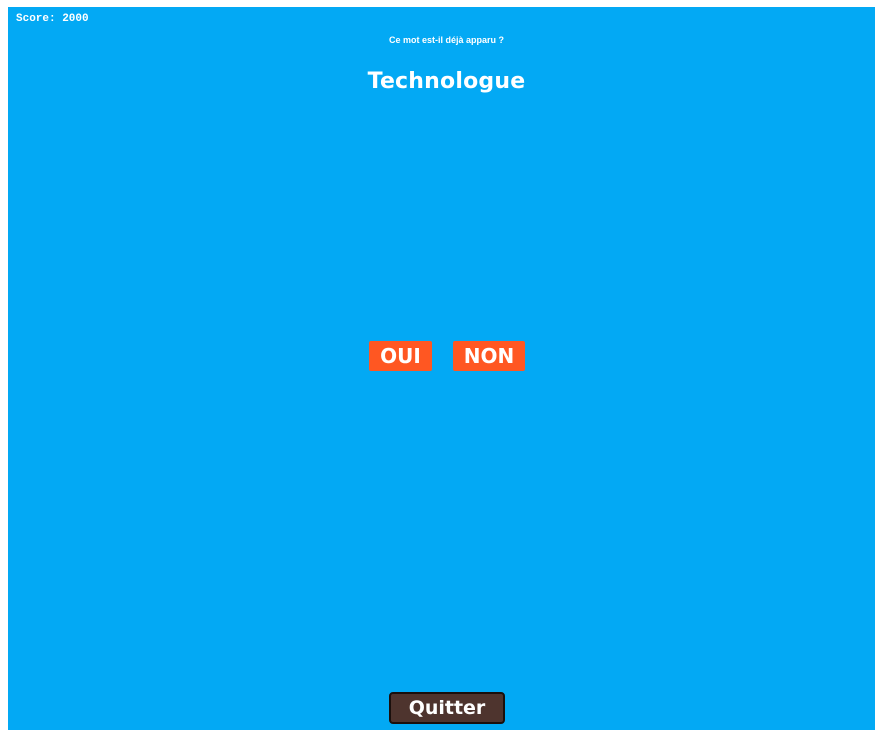 This screenshot has width=875, height=730. I want to click on question-text: Ce mot est-il déjà apparu ?, so click(446, 40).